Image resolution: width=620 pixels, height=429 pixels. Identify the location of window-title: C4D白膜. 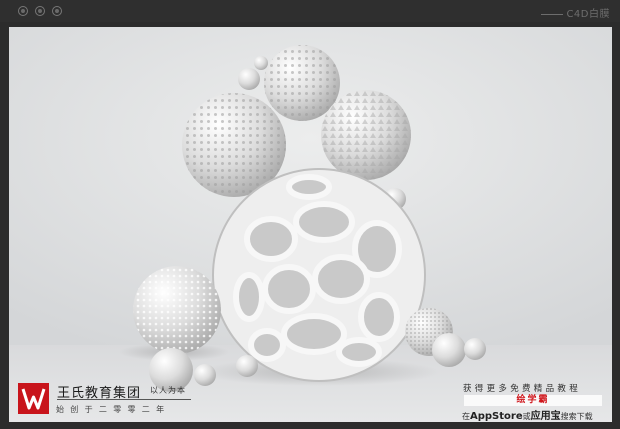
(588, 14).